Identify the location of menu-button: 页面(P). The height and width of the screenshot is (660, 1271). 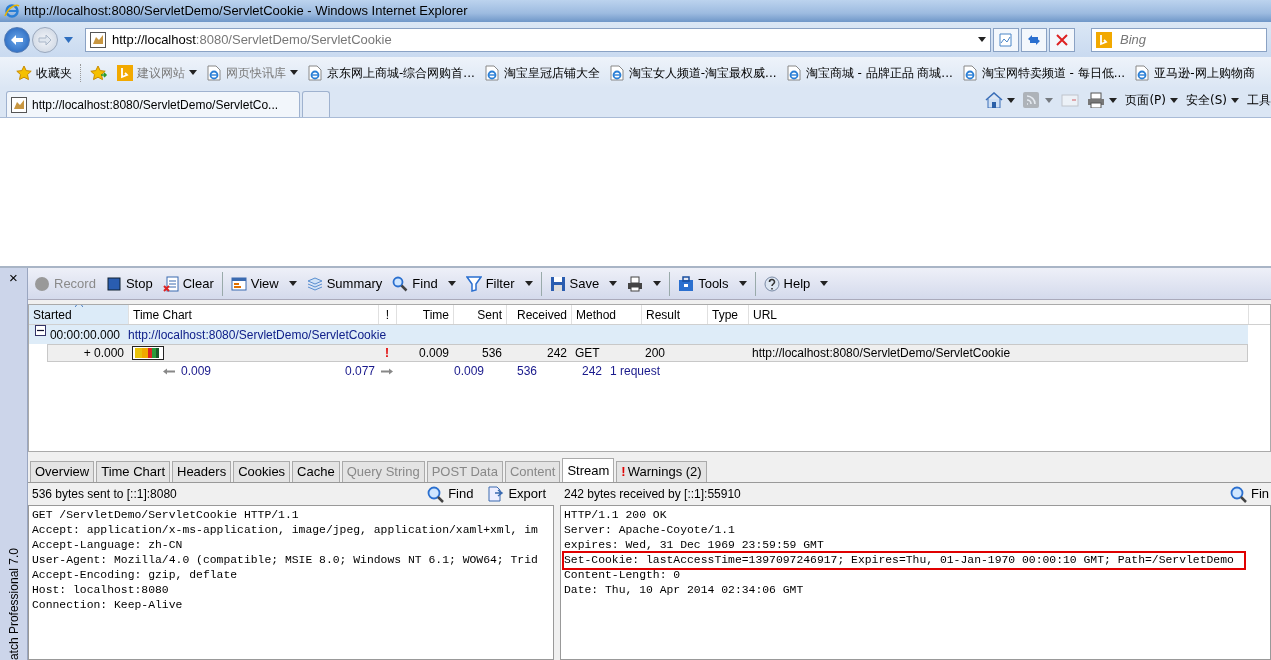
(1151, 100).